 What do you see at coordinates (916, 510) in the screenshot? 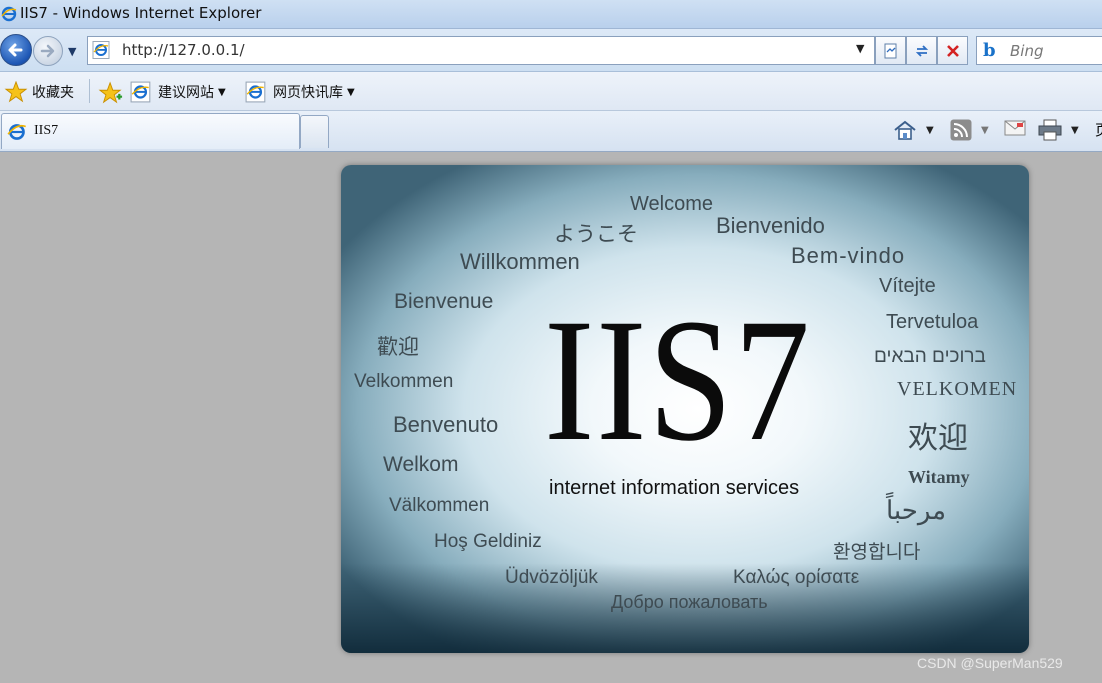
I see `welcome-word: مرحباً` at bounding box center [916, 510].